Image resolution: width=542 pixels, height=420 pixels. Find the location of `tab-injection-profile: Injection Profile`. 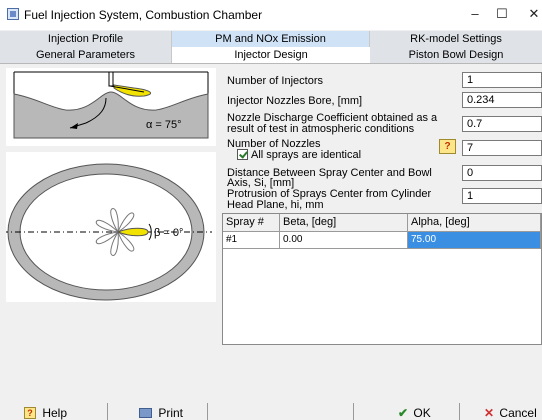

tab-injection-profile: Injection Profile is located at coordinates (86, 39).